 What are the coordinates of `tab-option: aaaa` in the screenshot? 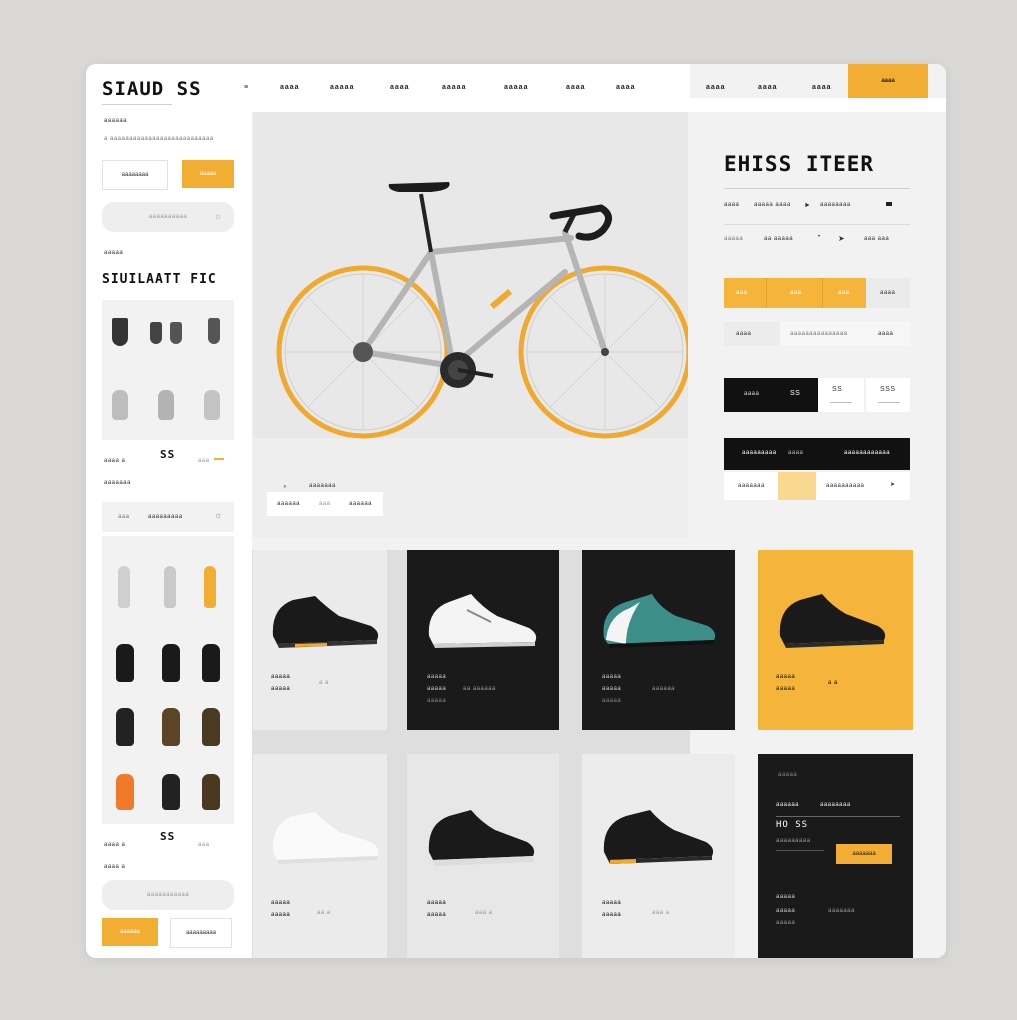 It's located at (795, 453).